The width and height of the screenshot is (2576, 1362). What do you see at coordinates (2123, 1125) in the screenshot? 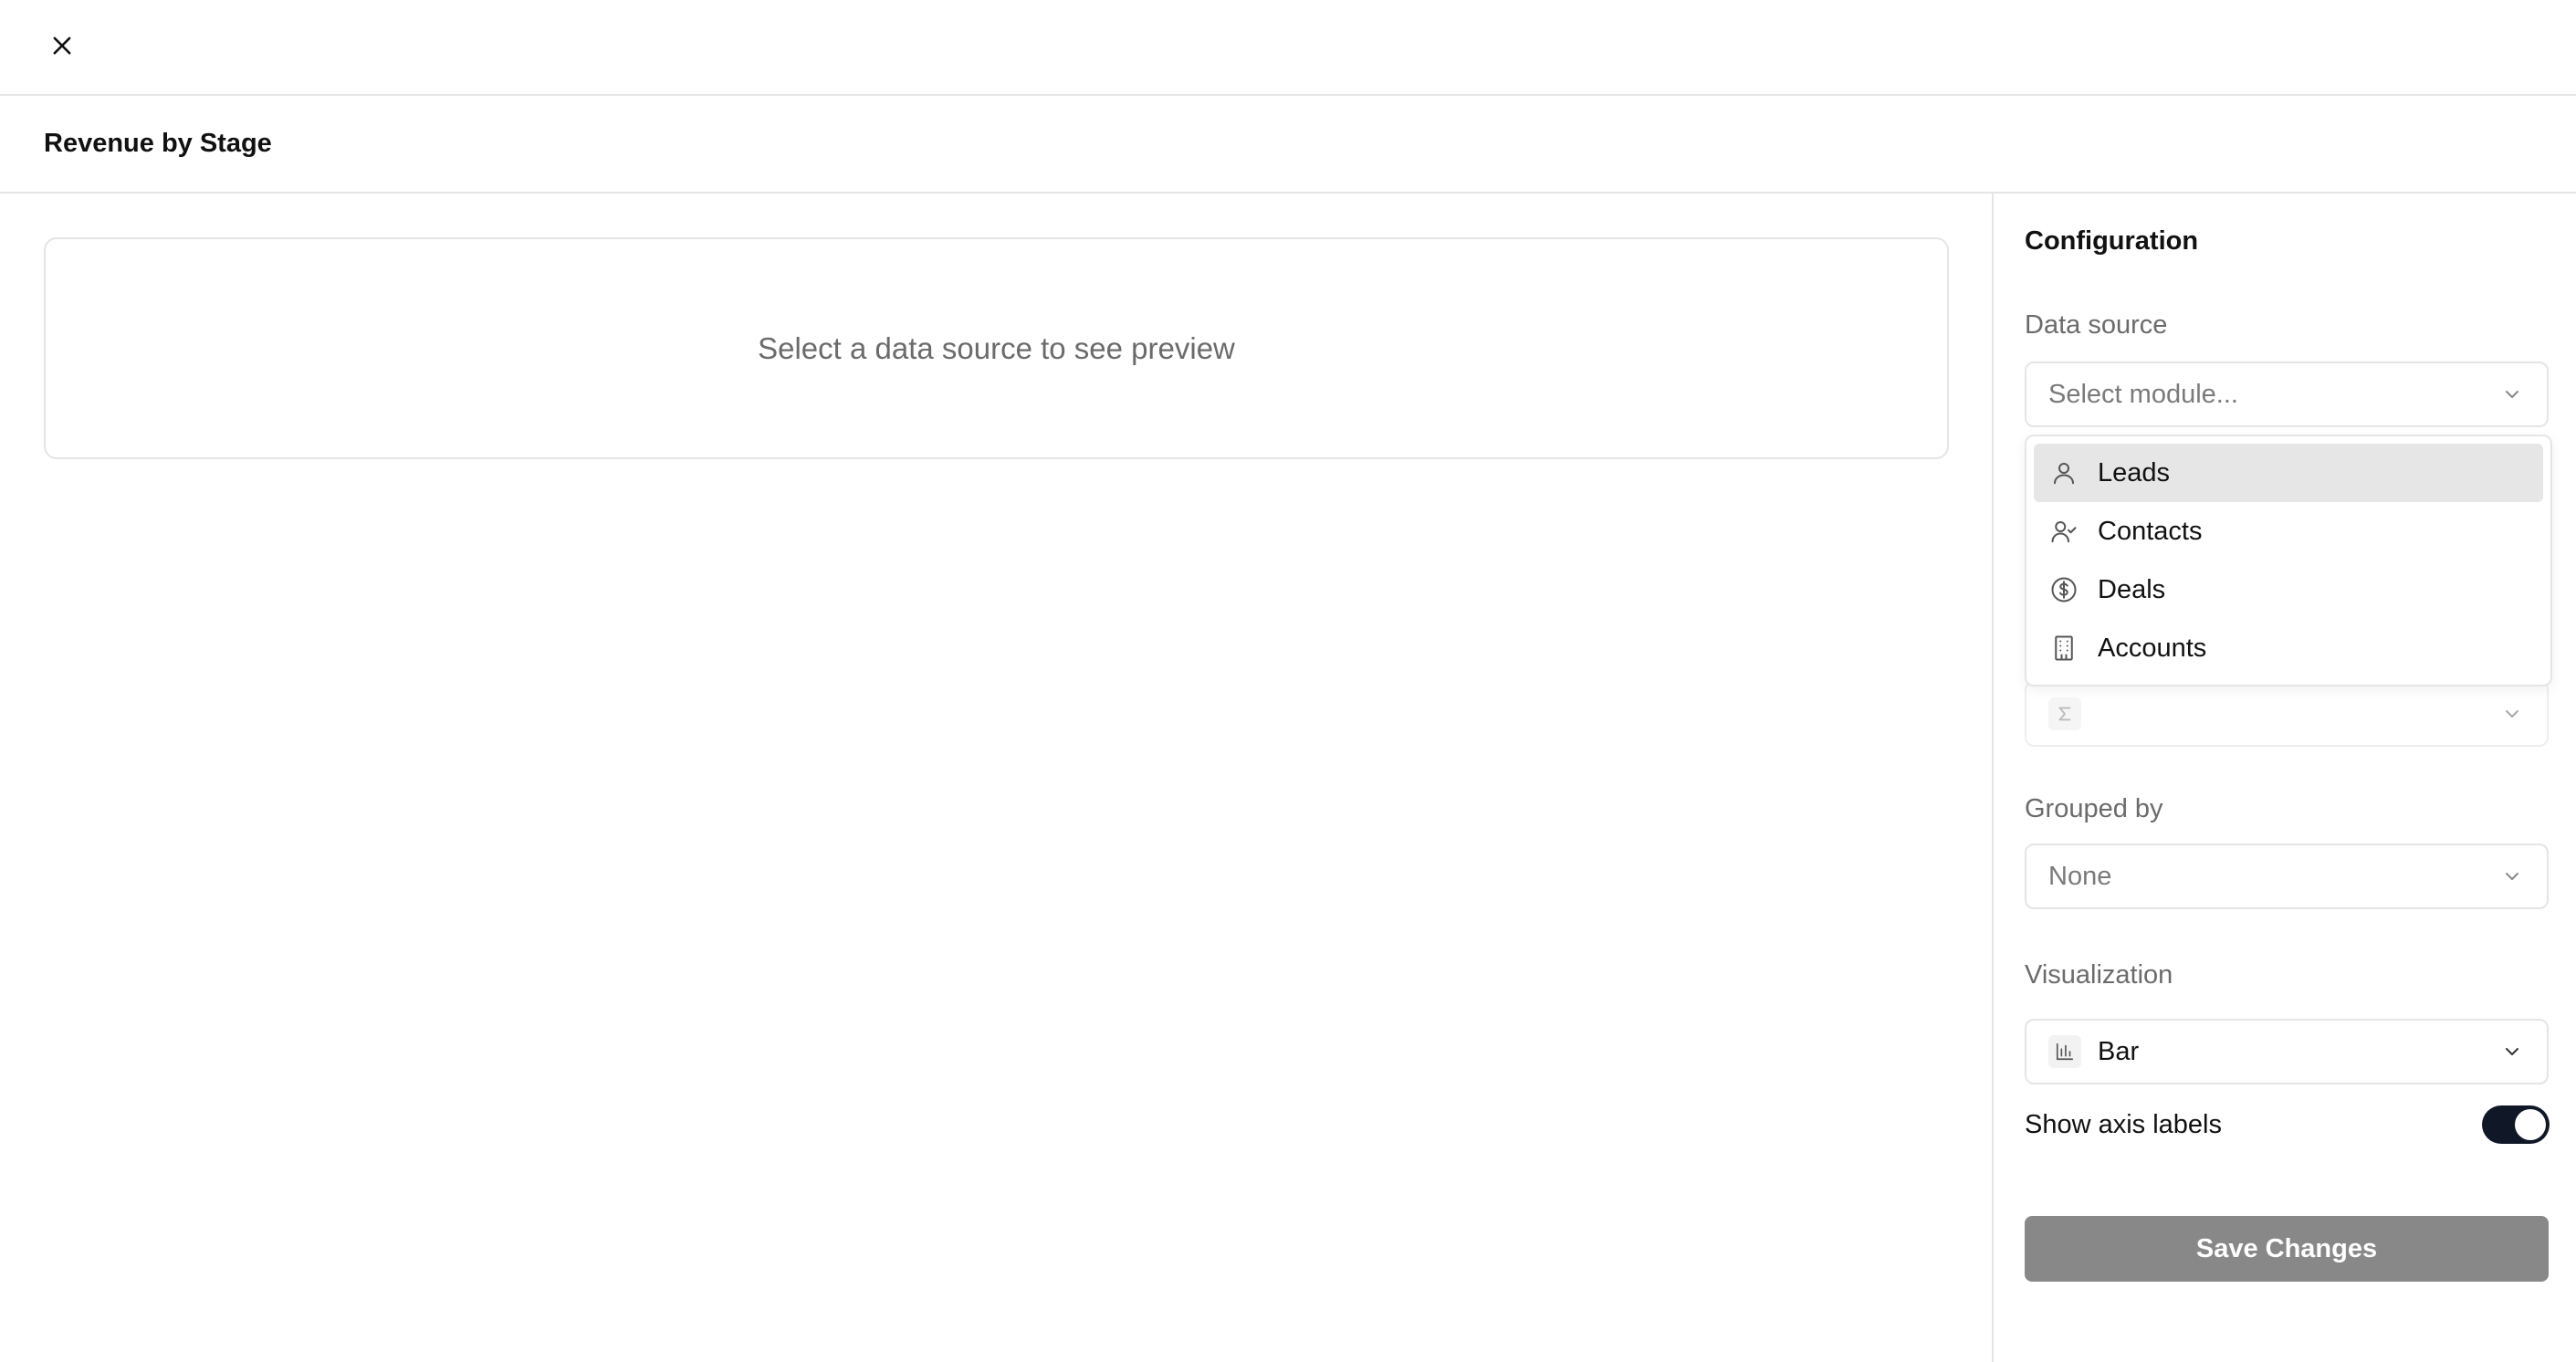
I see `show-axis-labels-label: Show axis labels` at bounding box center [2123, 1125].